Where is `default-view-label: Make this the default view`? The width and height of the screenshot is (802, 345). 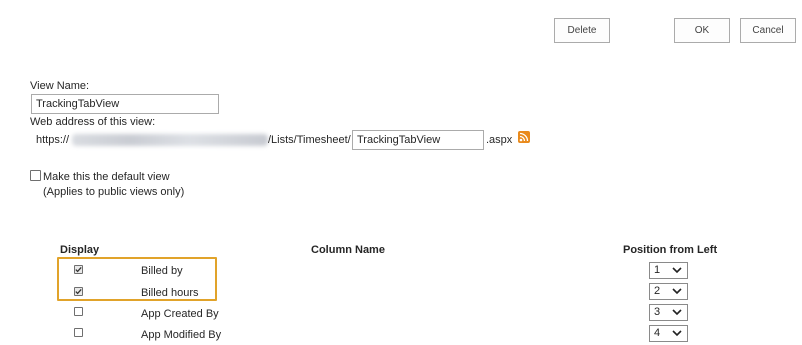 default-view-label: Make this the default view is located at coordinates (106, 177).